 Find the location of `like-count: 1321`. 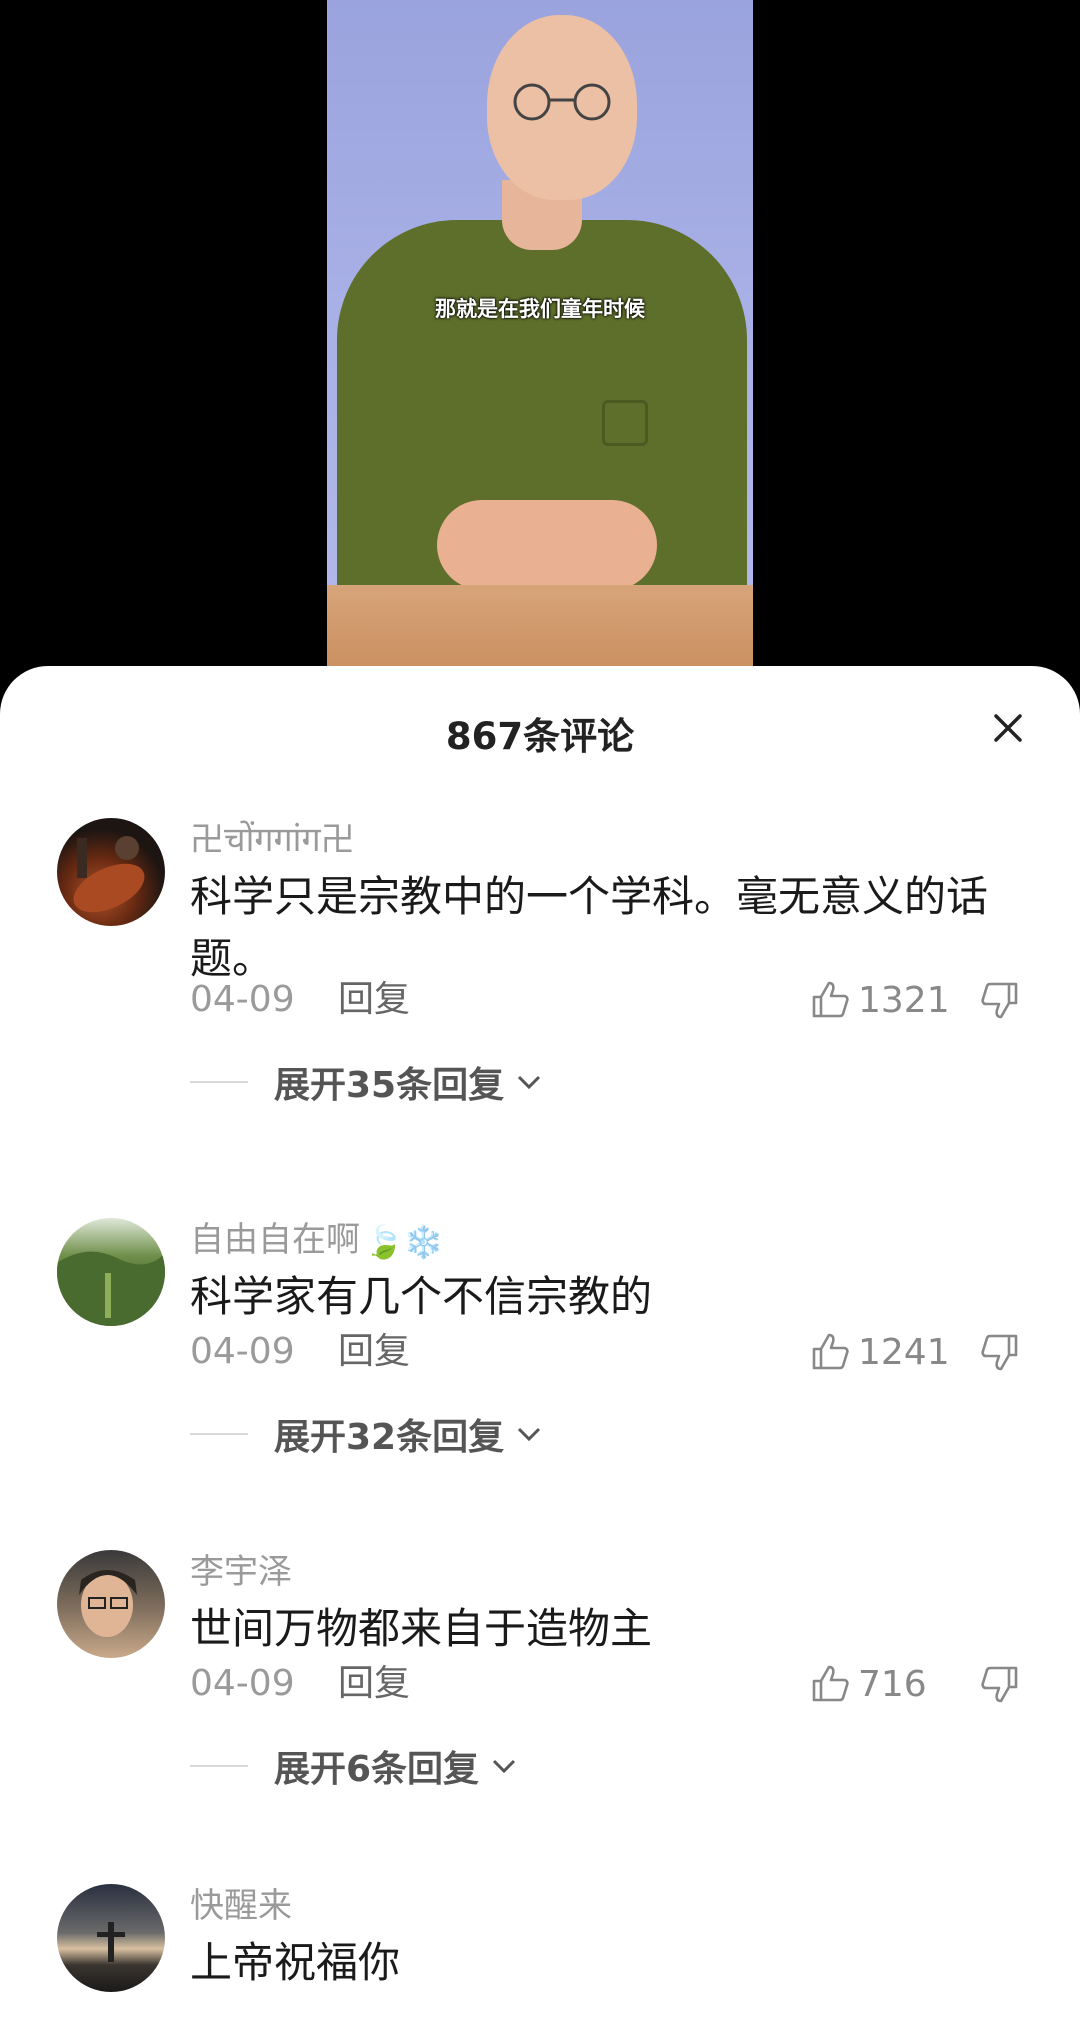

like-count: 1321 is located at coordinates (904, 1000).